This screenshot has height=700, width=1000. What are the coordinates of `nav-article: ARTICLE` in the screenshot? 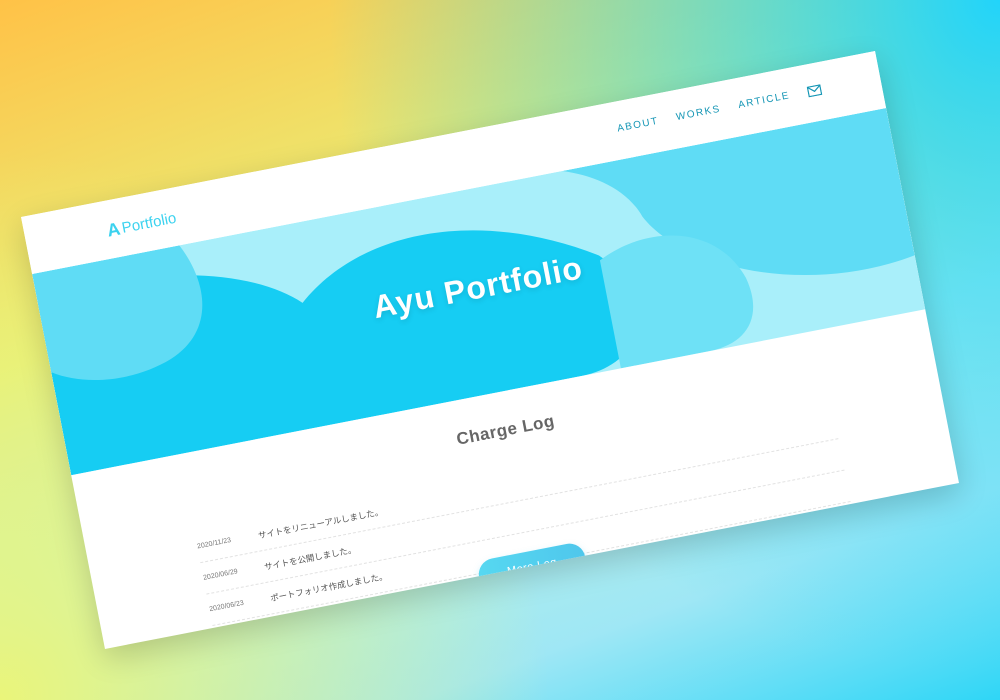 It's located at (764, 100).